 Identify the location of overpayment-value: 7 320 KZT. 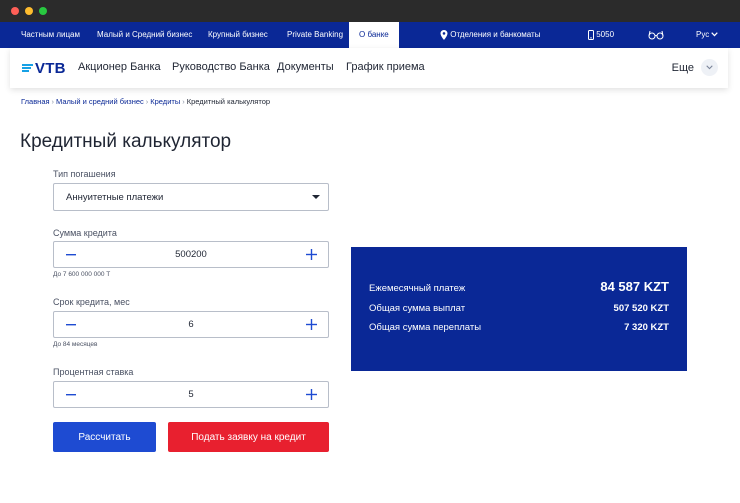
(646, 327).